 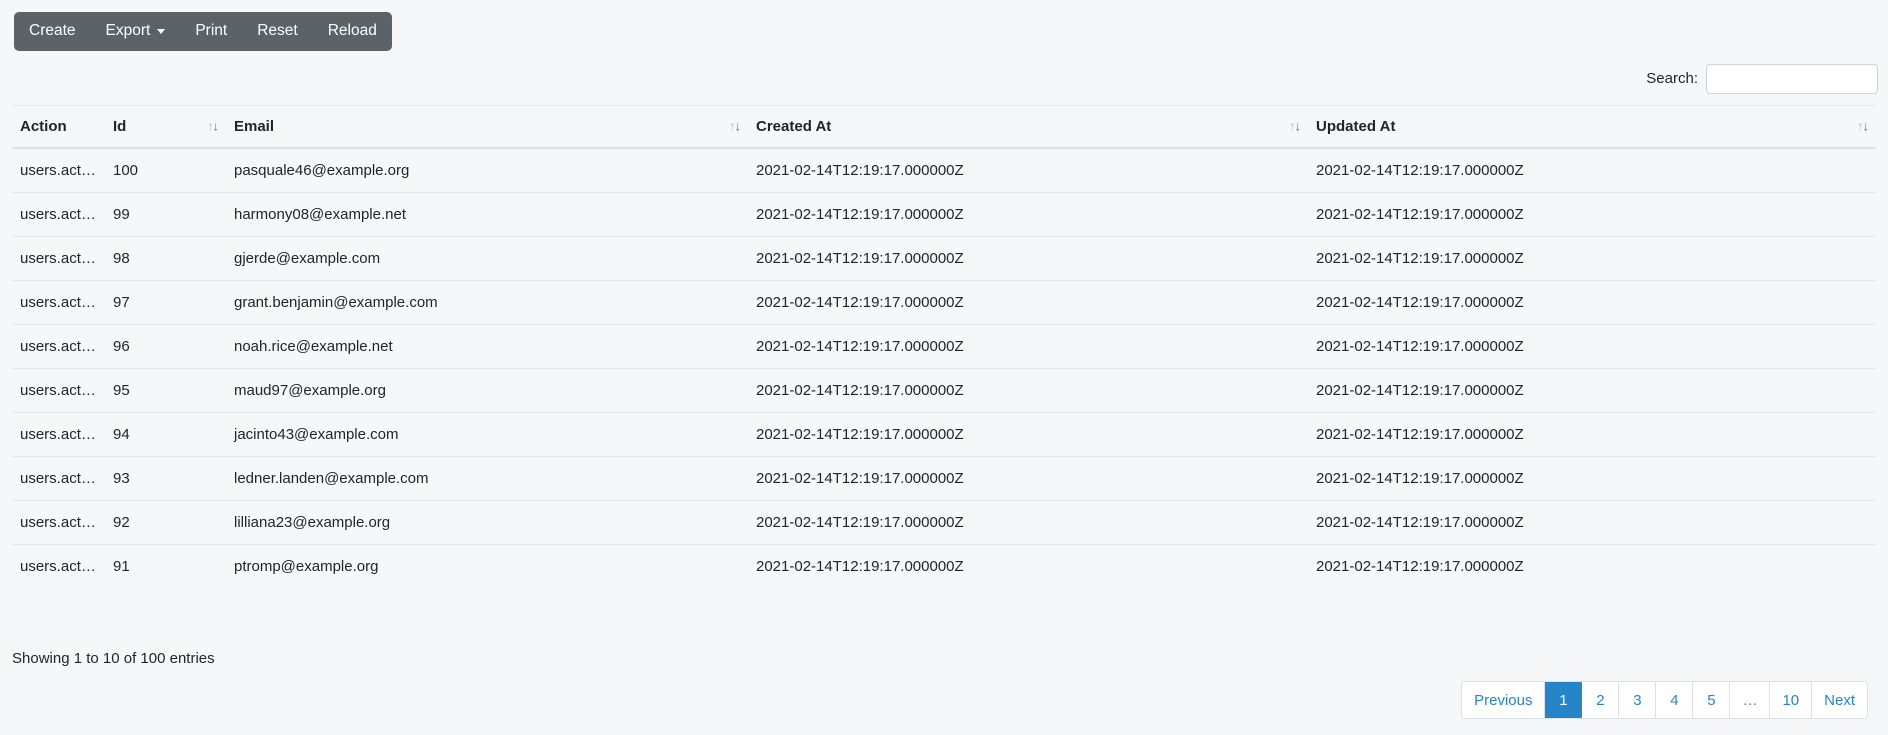 I want to click on cell-email: jacinto43@example.com, so click(x=487, y=433).